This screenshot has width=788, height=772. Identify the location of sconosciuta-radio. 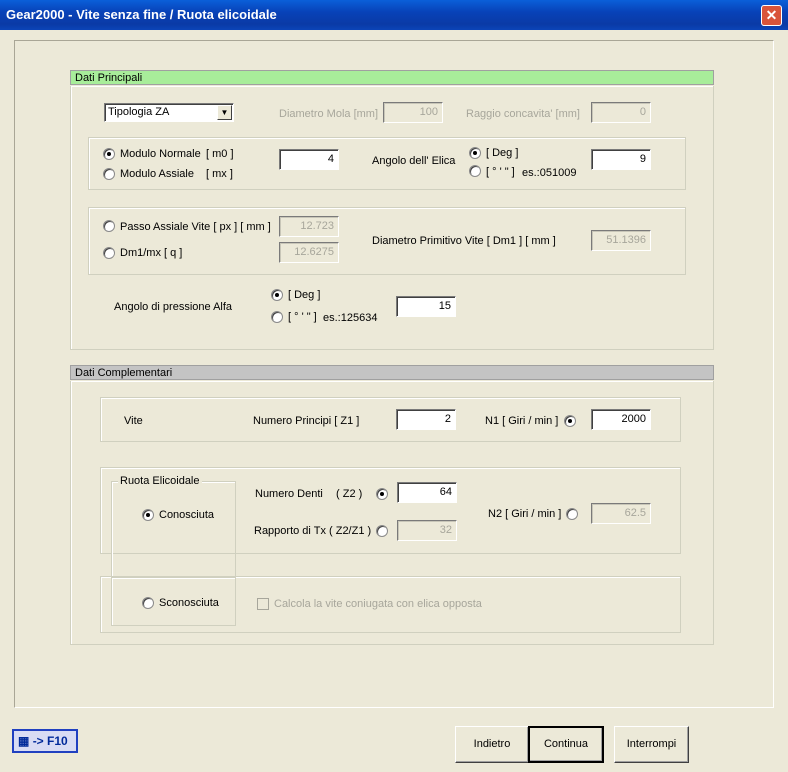
(148, 603).